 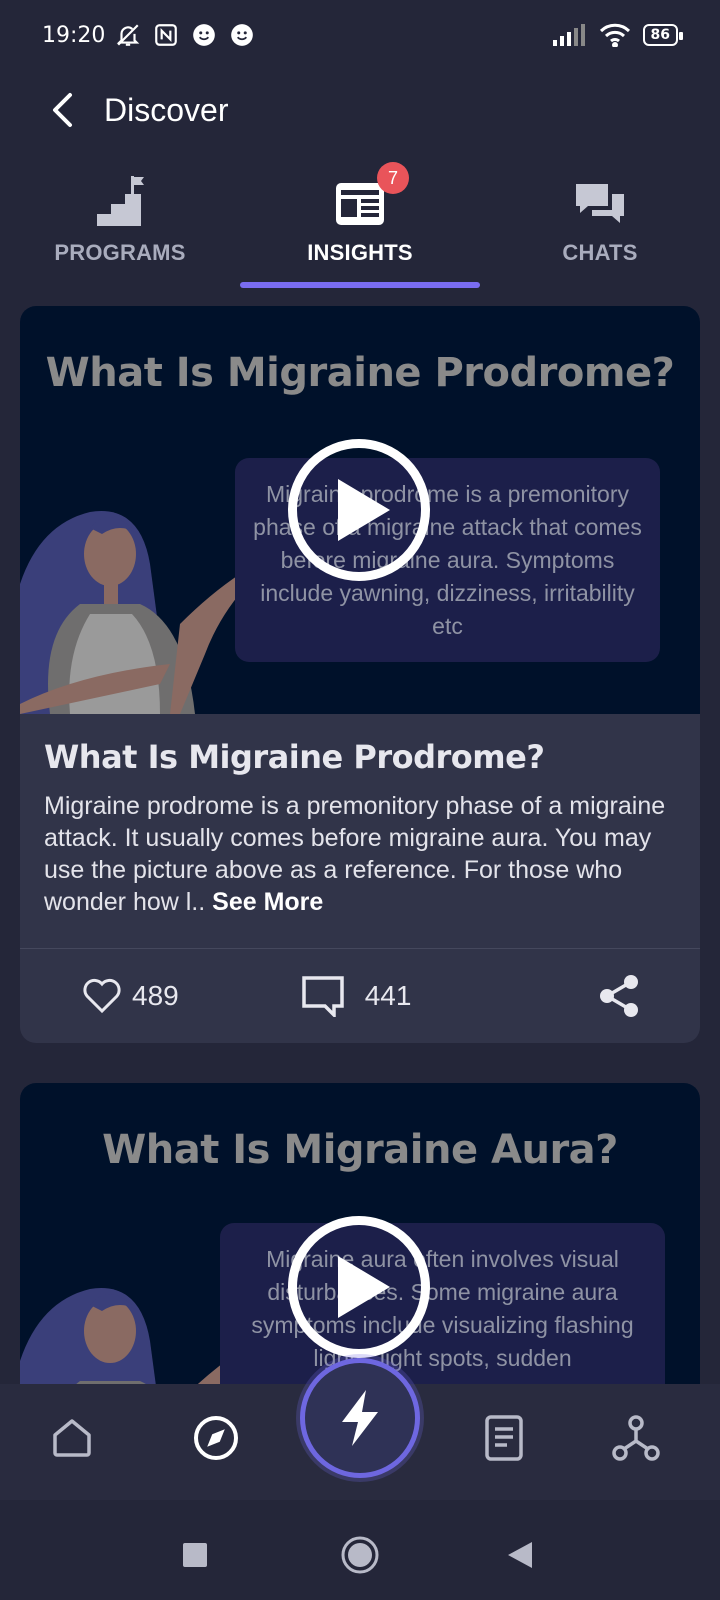 I want to click on comment-icon, so click(x=322, y=996).